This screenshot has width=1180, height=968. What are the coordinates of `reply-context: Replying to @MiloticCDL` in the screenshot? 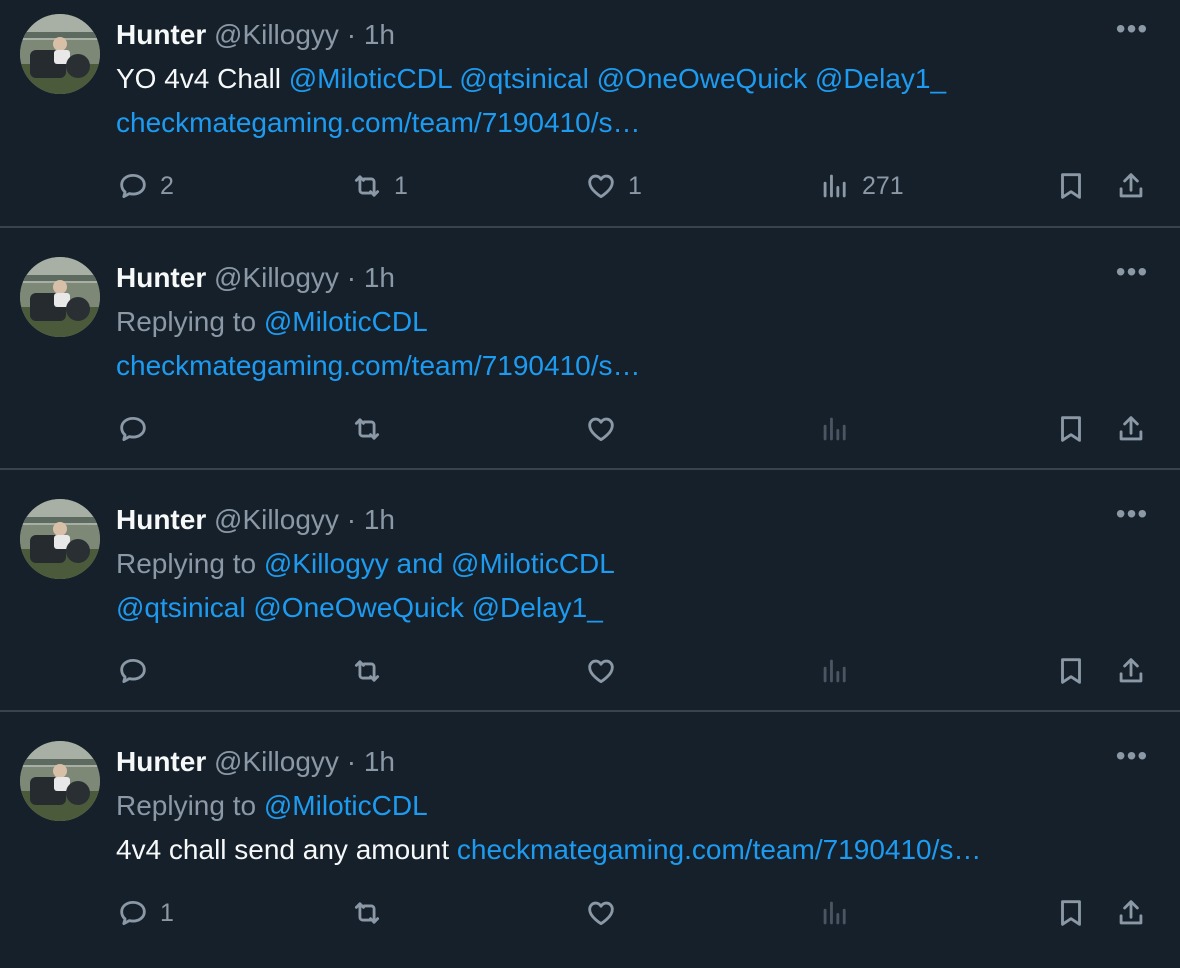 It's located at (272, 322).